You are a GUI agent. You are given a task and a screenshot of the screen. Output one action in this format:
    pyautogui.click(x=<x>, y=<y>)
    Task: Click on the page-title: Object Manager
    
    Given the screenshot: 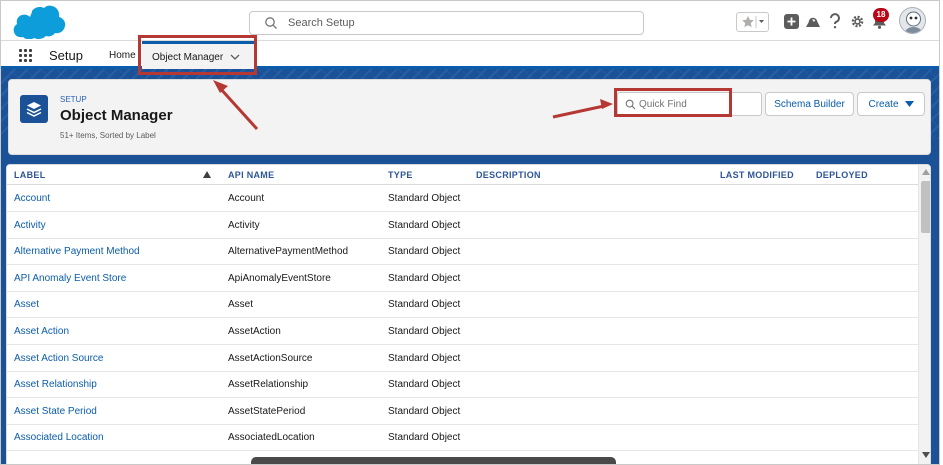 What is the action you would take?
    pyautogui.click(x=116, y=115)
    